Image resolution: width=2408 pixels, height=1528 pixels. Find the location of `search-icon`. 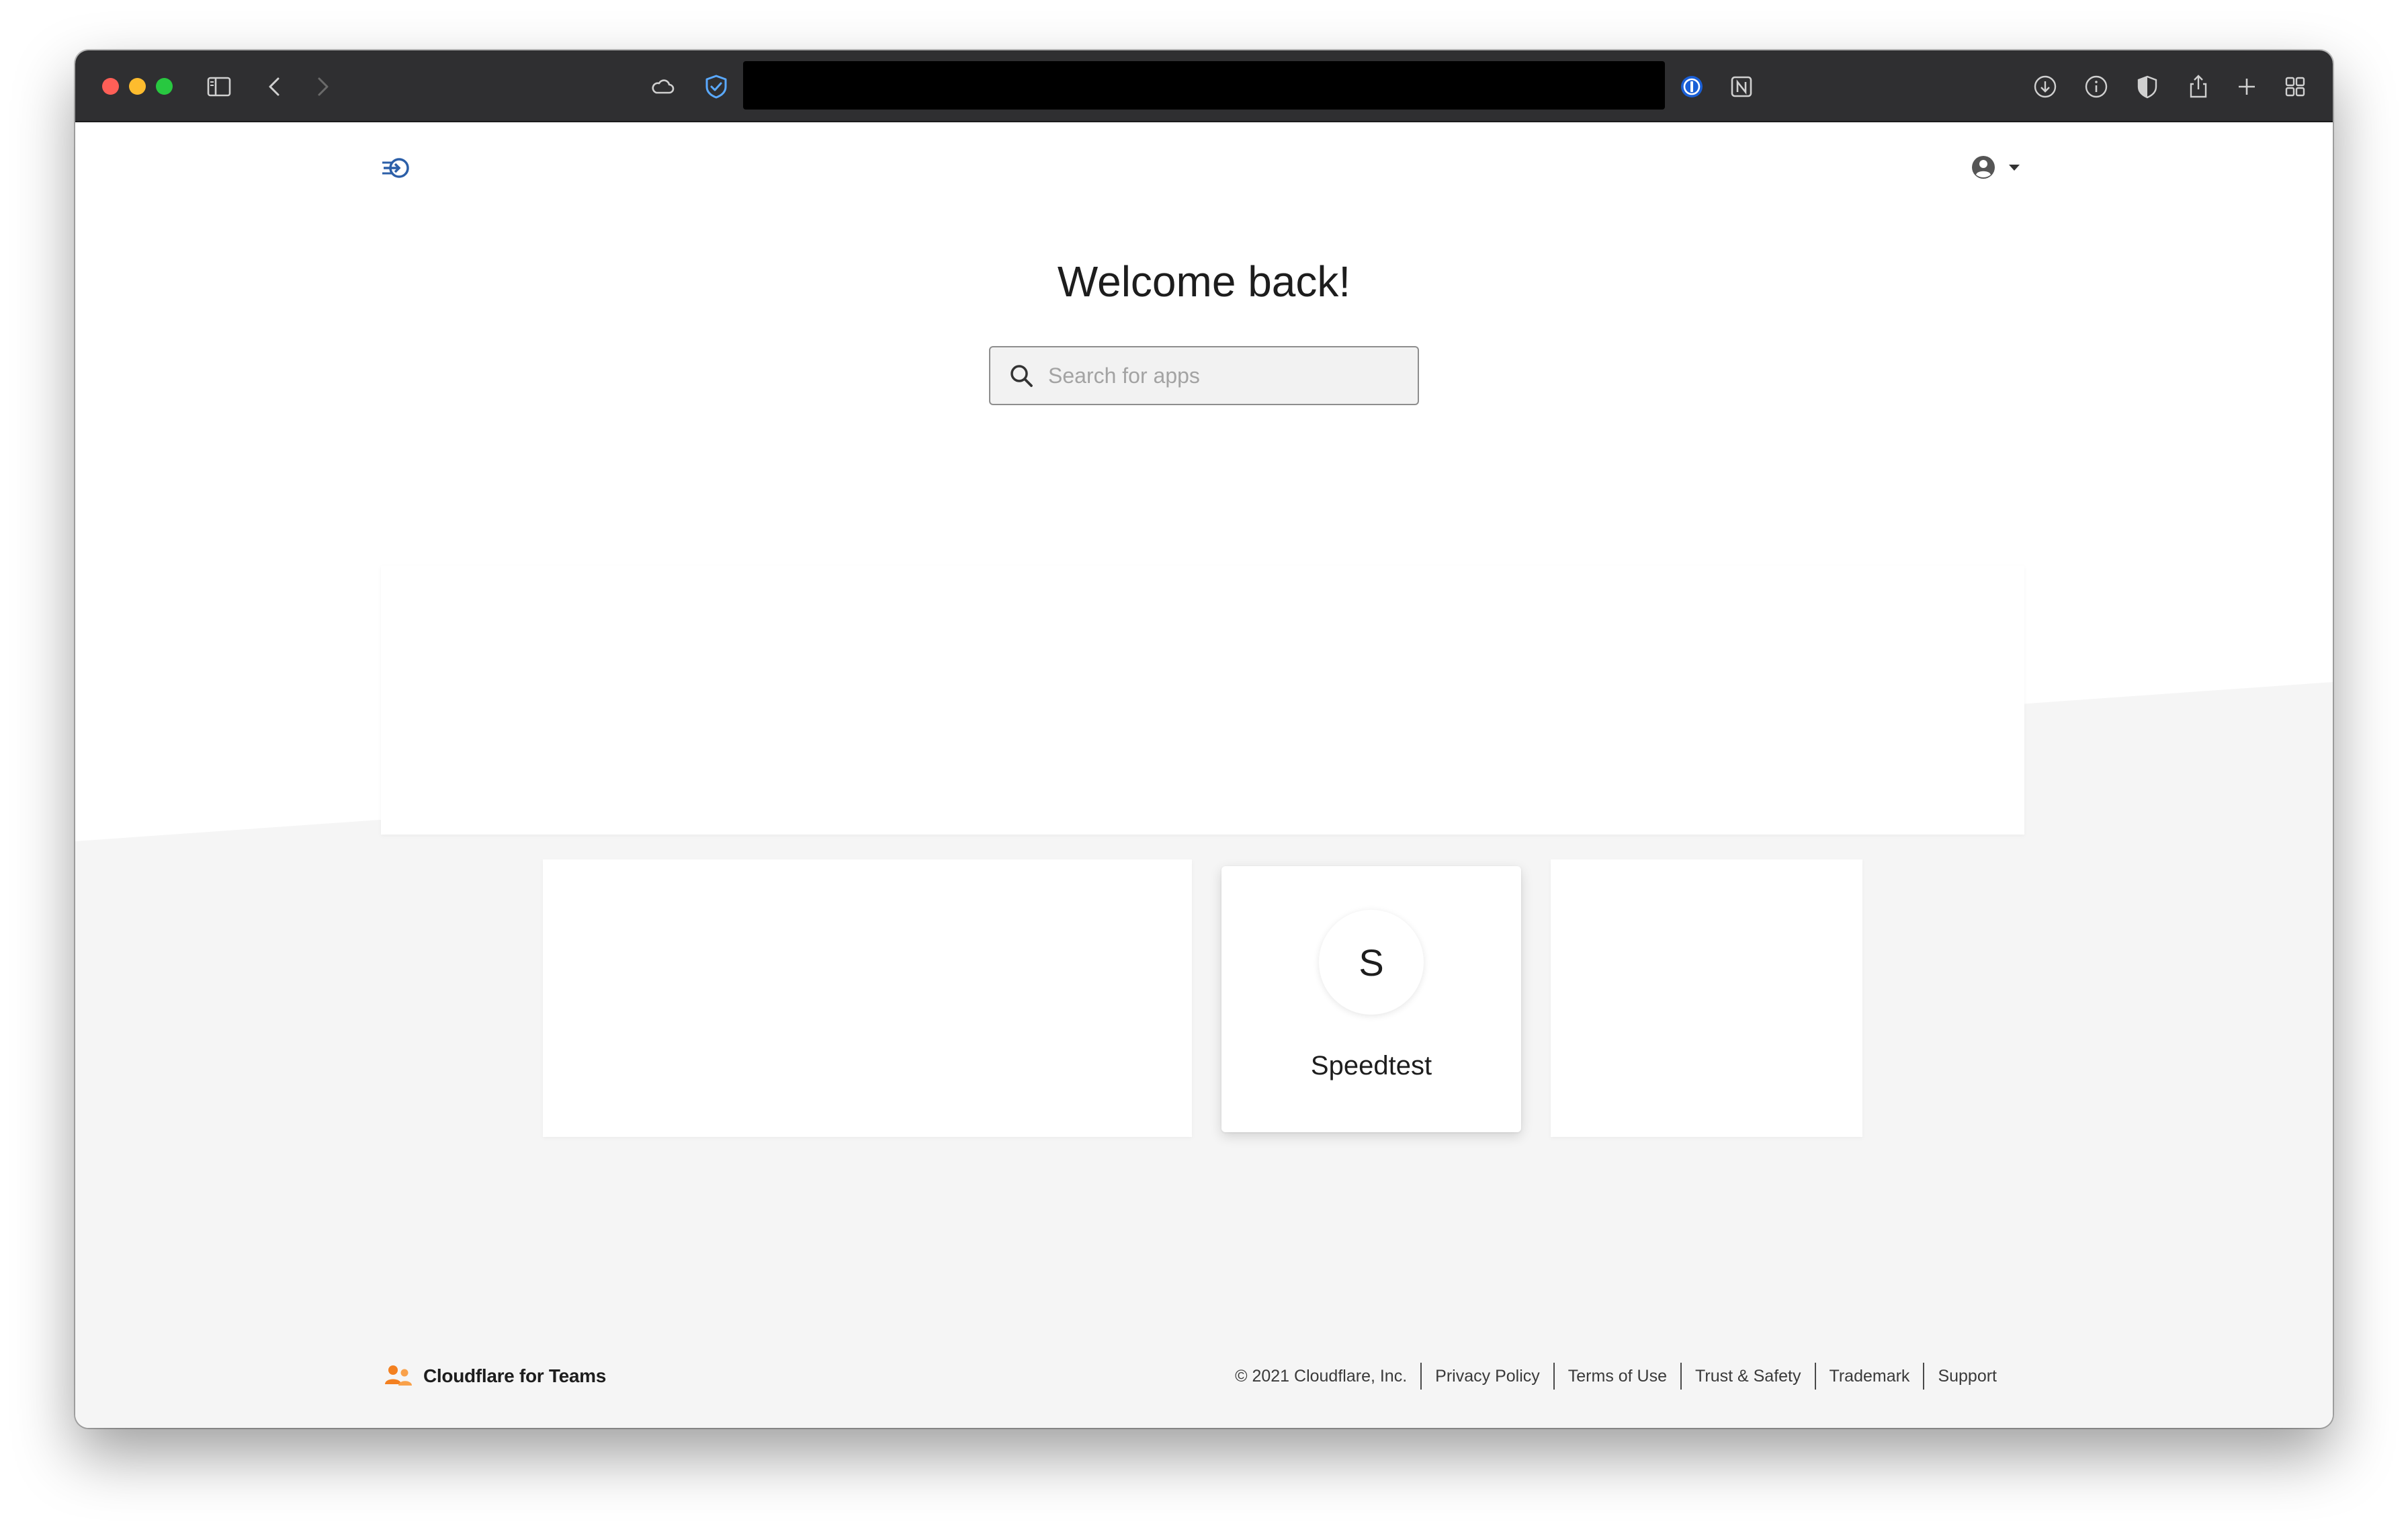

search-icon is located at coordinates (1021, 375).